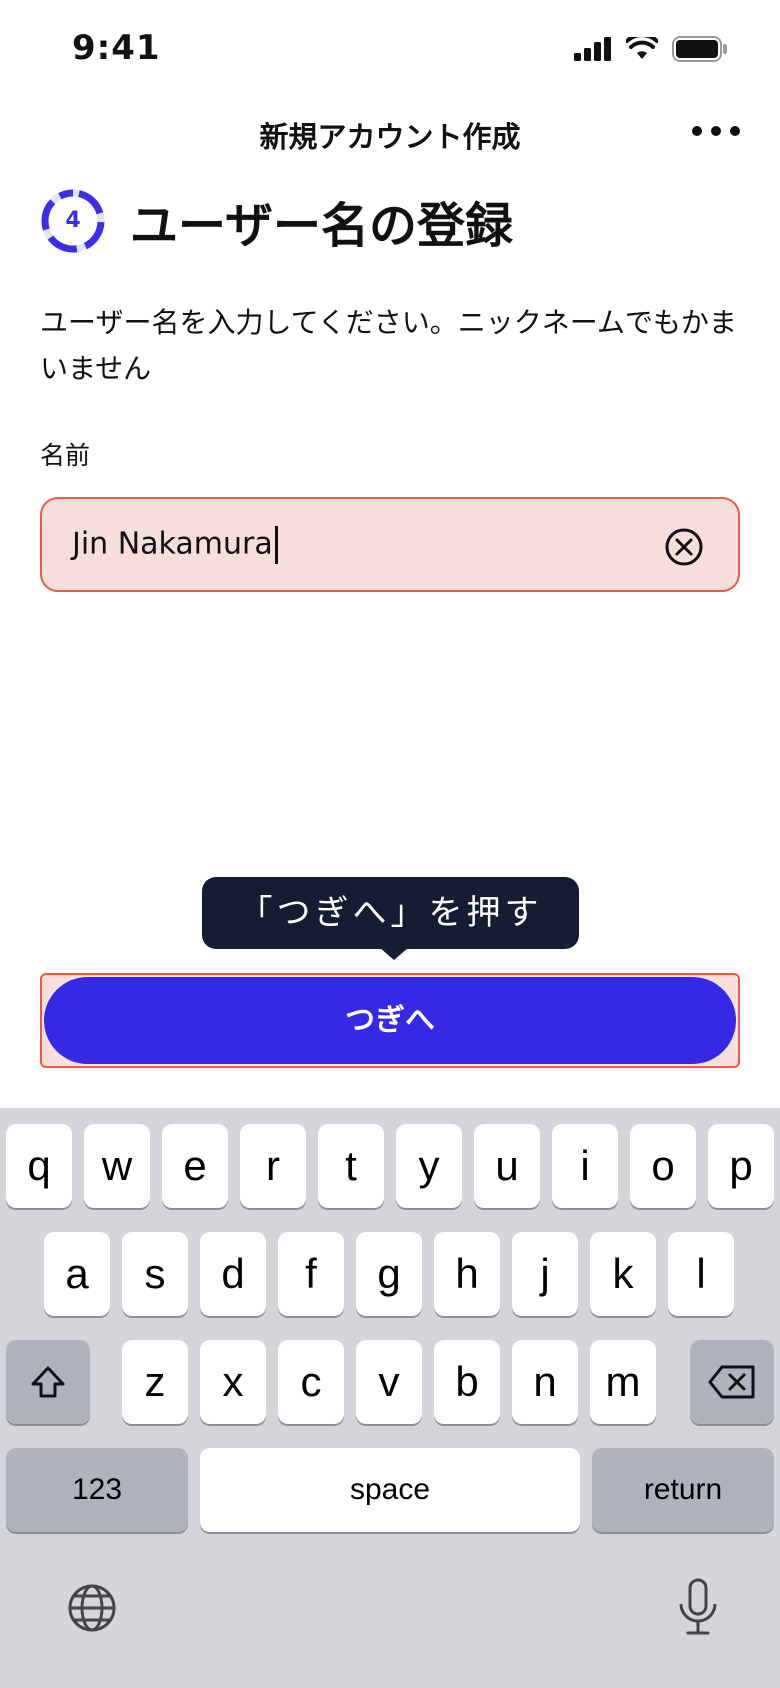 Image resolution: width=780 pixels, height=1688 pixels. Describe the element at coordinates (155, 1274) in the screenshot. I see `key-s: s` at that location.